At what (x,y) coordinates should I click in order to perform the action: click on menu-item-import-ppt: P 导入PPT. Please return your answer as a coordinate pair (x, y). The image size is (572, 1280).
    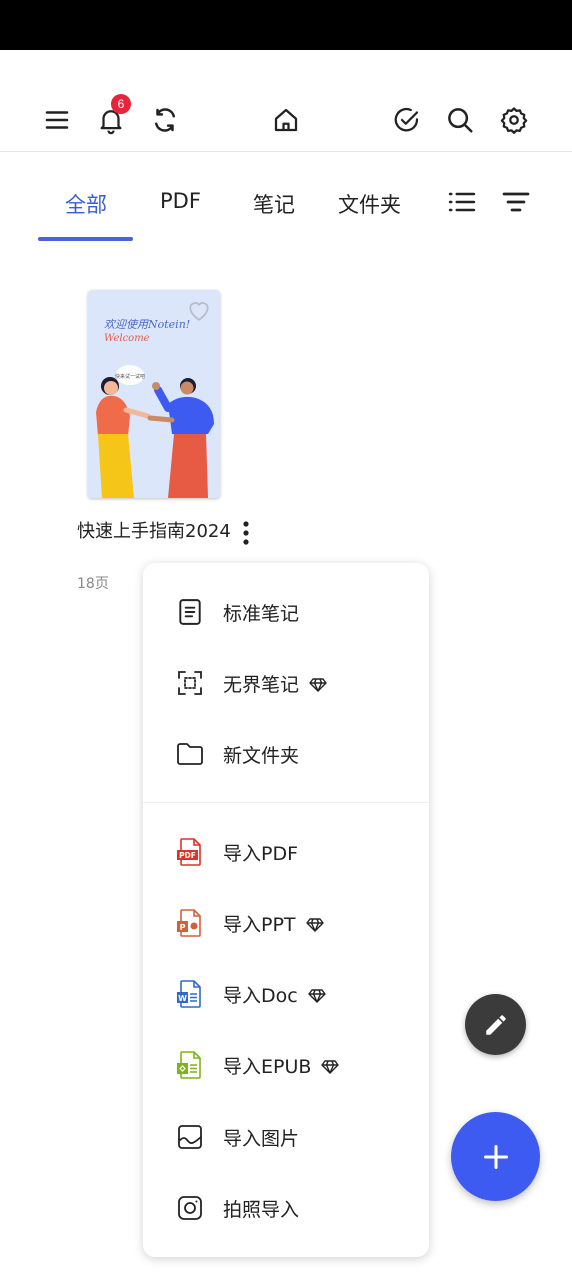
    Looking at the image, I should click on (286, 923).